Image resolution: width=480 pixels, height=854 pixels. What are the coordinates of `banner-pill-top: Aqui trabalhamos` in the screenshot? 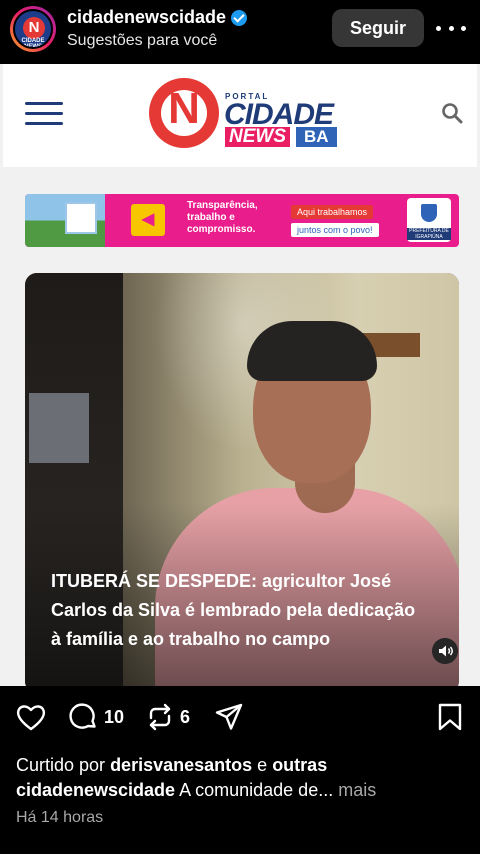 It's located at (332, 212).